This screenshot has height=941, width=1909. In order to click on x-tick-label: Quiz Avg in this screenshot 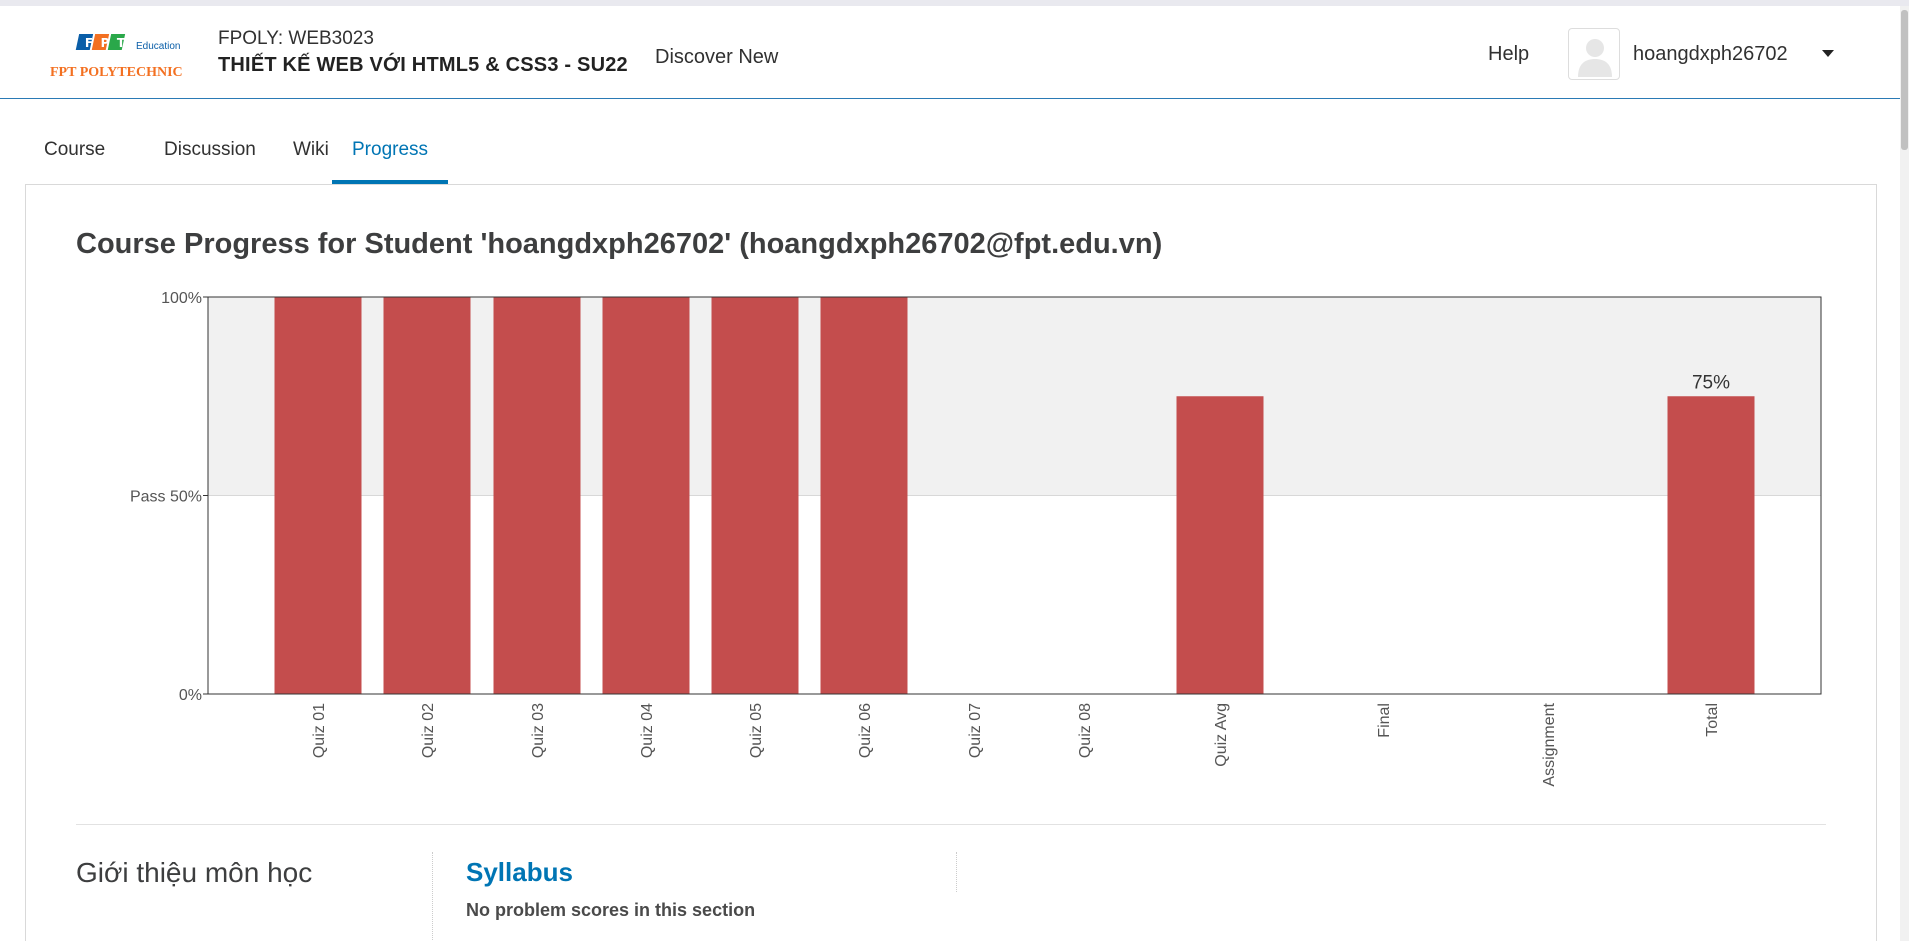, I will do `click(1221, 735)`.